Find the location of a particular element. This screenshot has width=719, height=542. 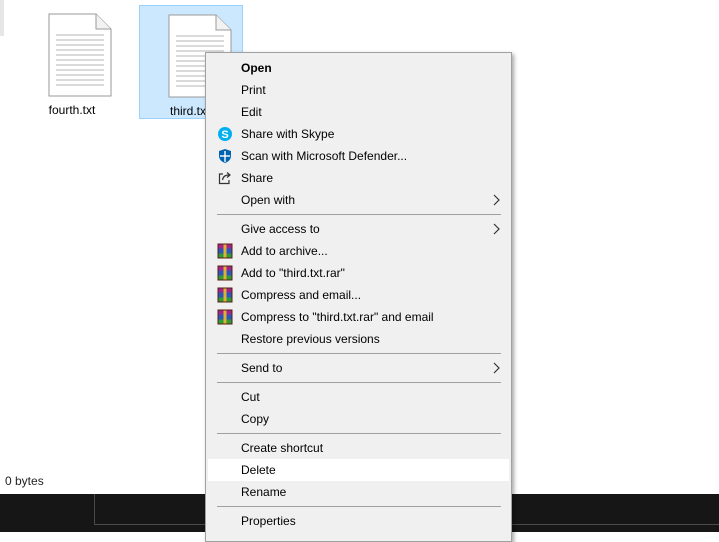

menu-item-open: Open is located at coordinates (358, 68).